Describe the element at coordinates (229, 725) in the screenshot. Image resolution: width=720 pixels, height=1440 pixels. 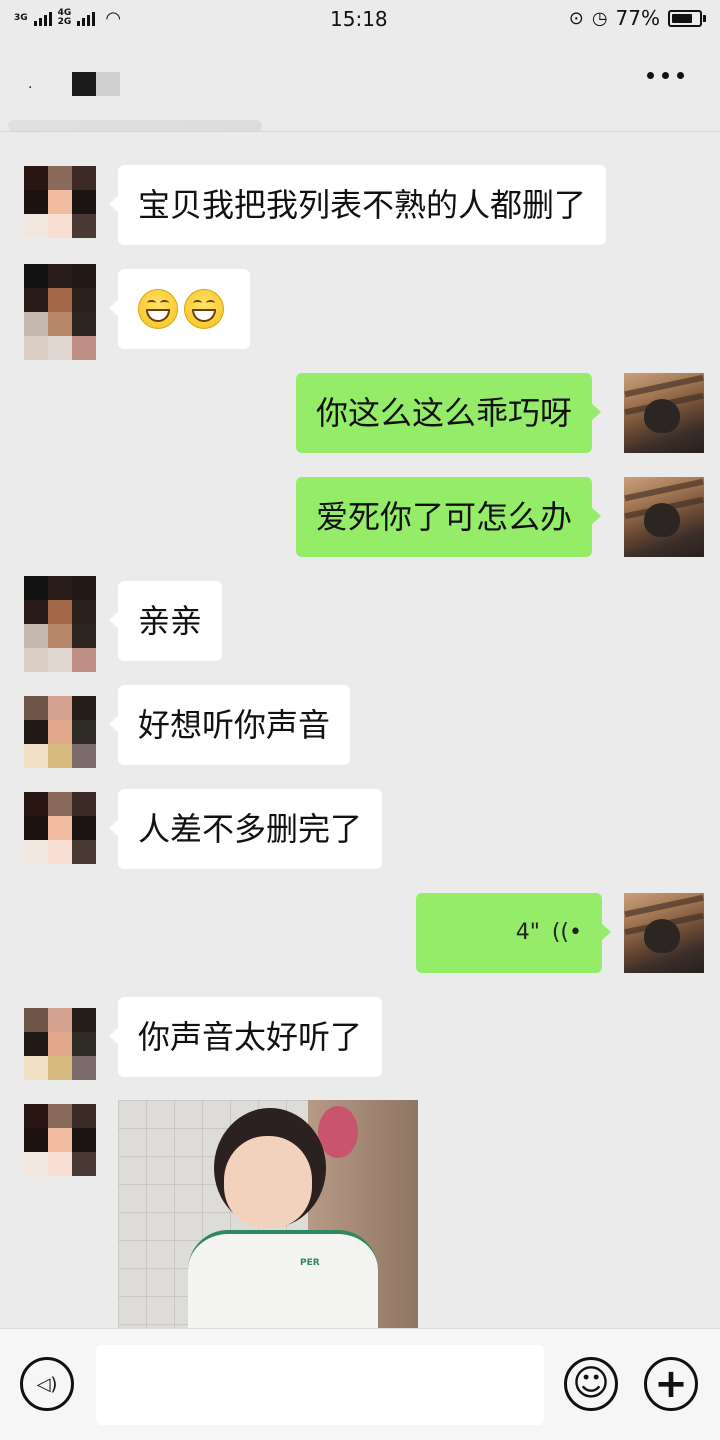
I see `message-bubble: 好想听你声音` at that location.